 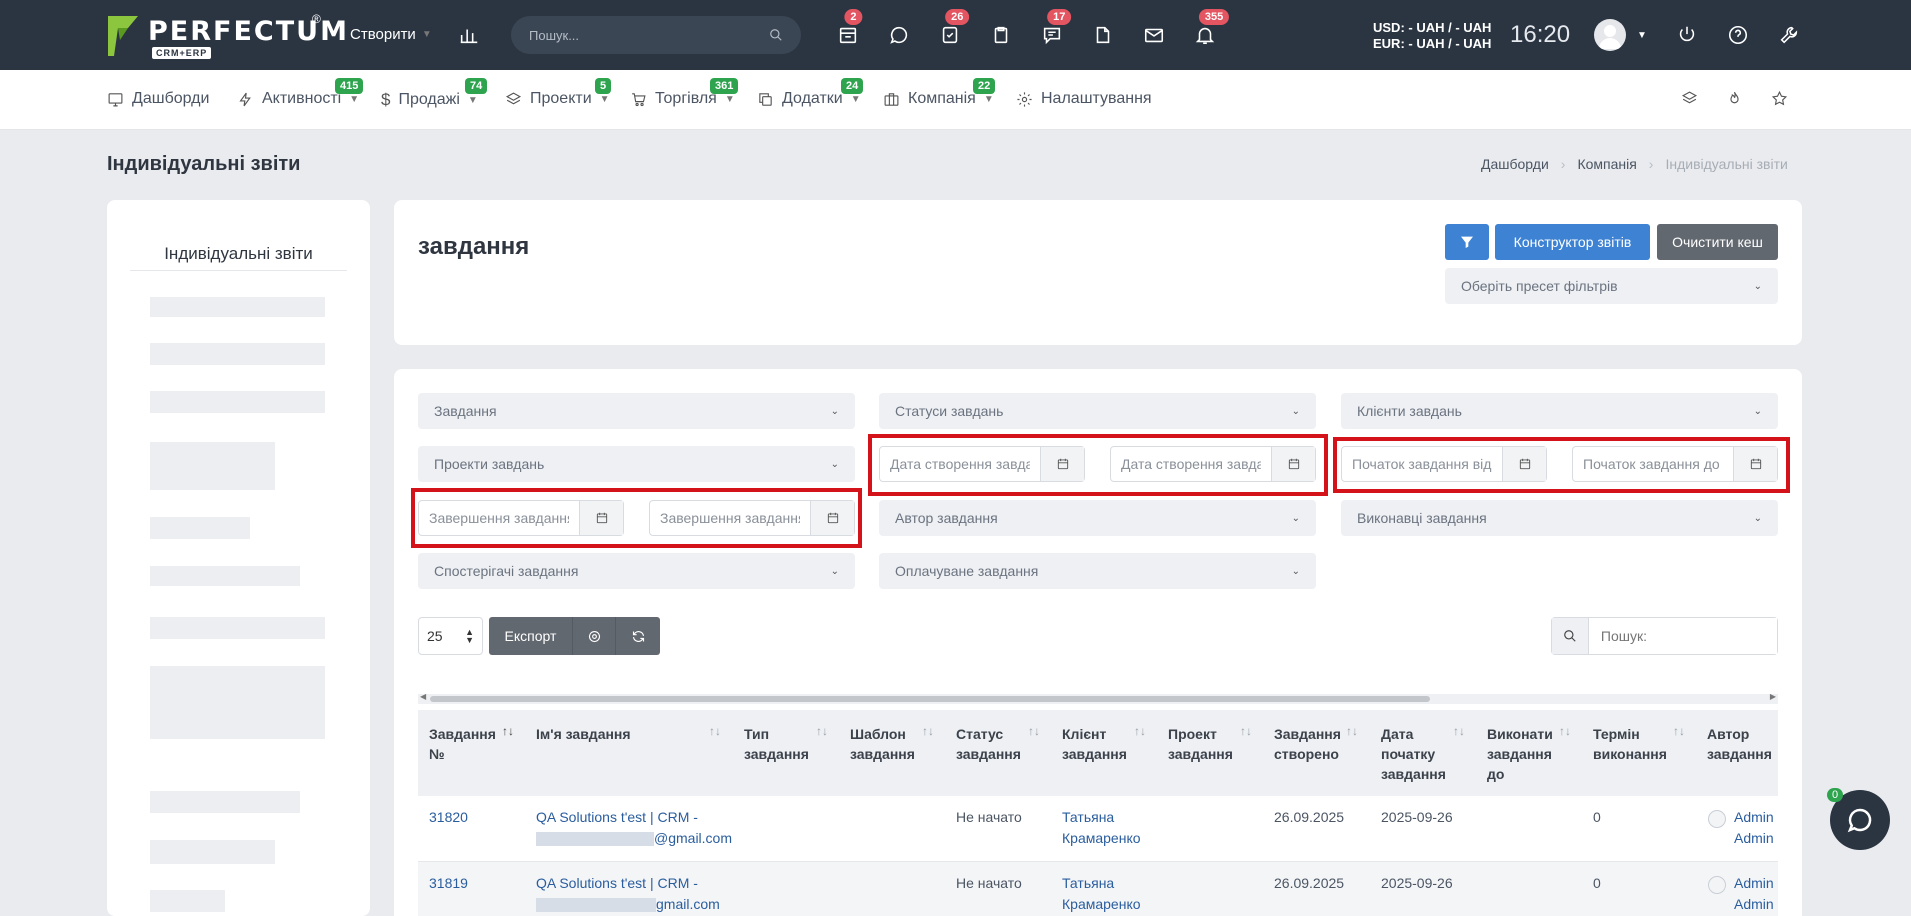 What do you see at coordinates (1203, 744) in the screenshot?
I see `column-header-project: Проект завдання` at bounding box center [1203, 744].